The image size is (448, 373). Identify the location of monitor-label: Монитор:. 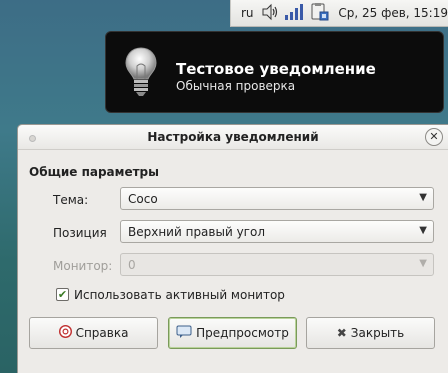
(83, 266).